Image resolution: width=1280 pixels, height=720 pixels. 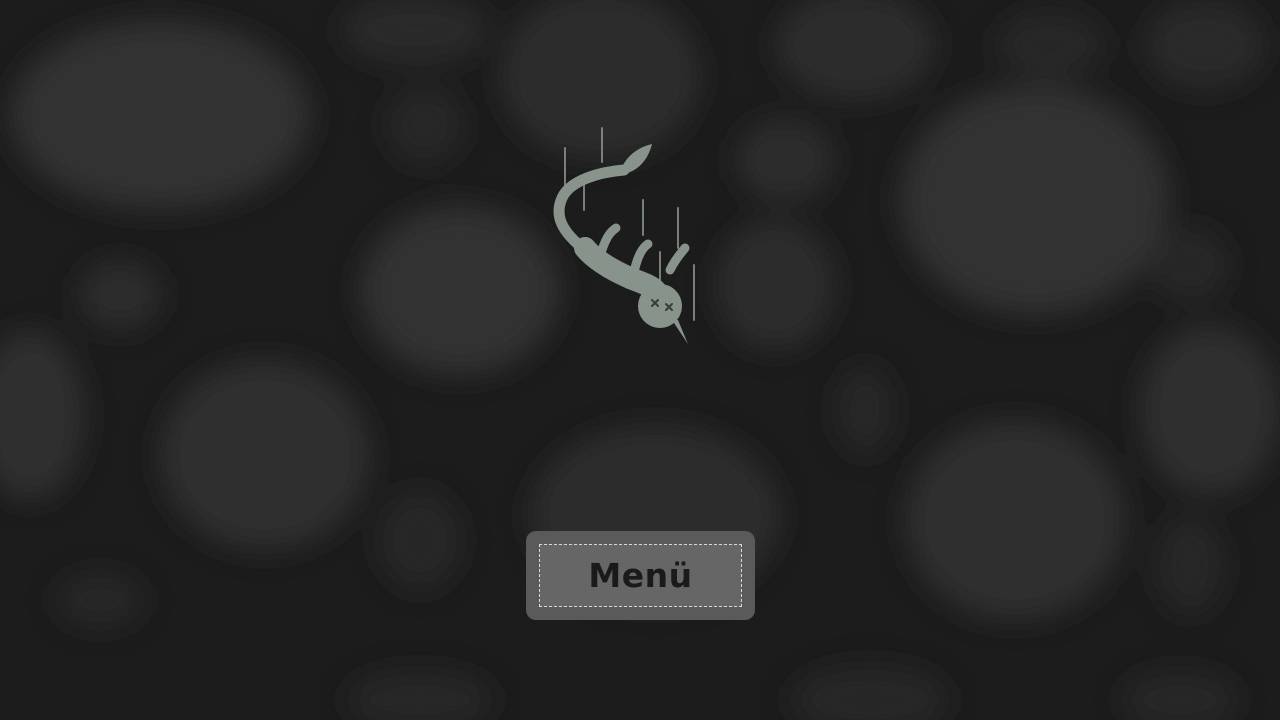 I want to click on falling-cat-icon, so click(x=624, y=235).